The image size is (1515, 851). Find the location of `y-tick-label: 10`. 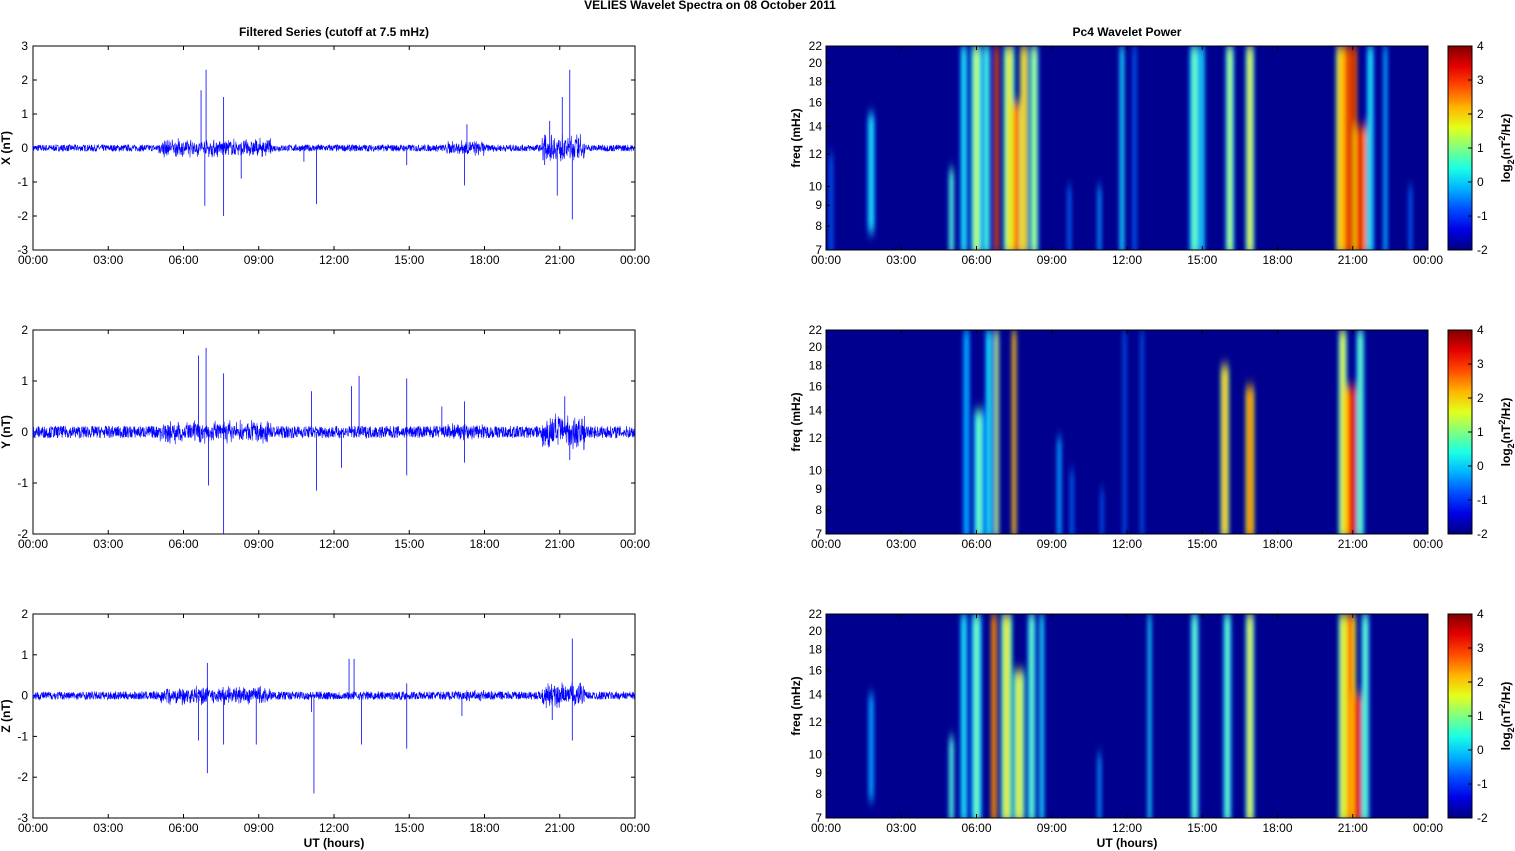

y-tick-label: 10 is located at coordinates (816, 186).